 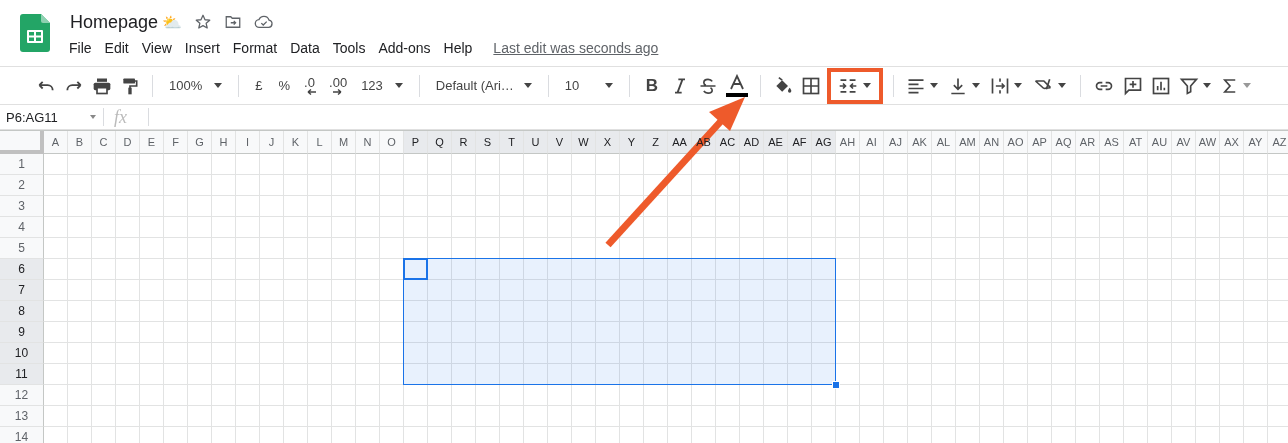 I want to click on comment-icon, so click(x=1133, y=85).